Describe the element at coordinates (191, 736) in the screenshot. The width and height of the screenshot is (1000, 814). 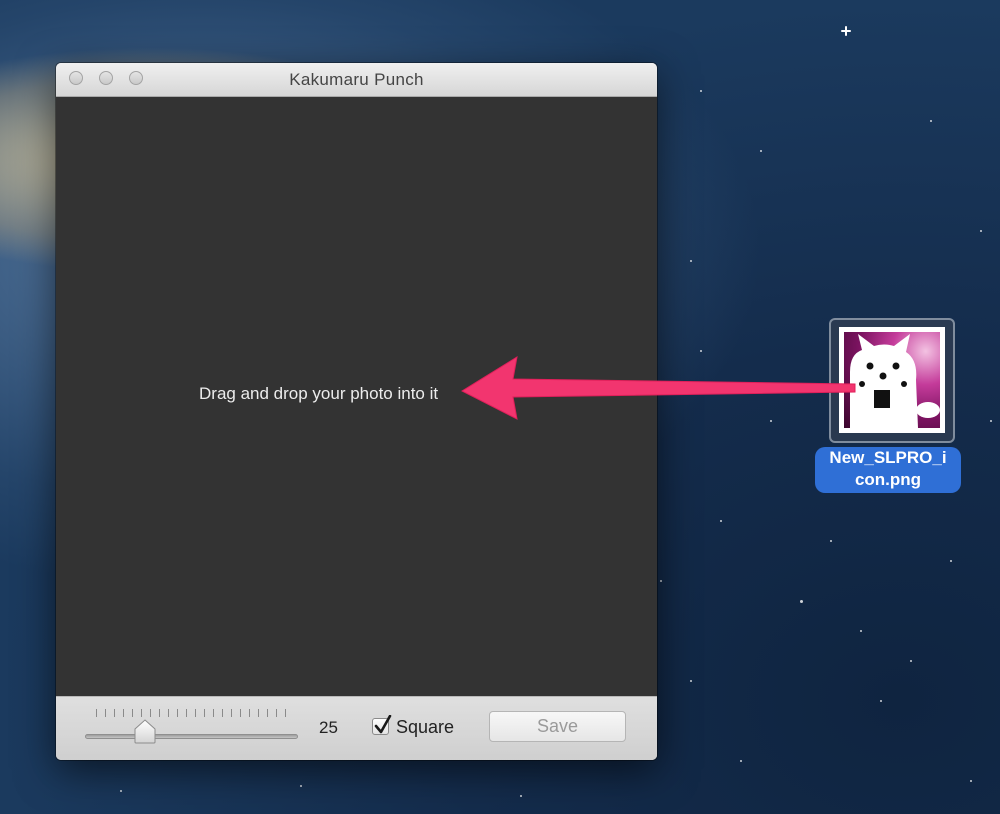
I see `size-slider-track` at that location.